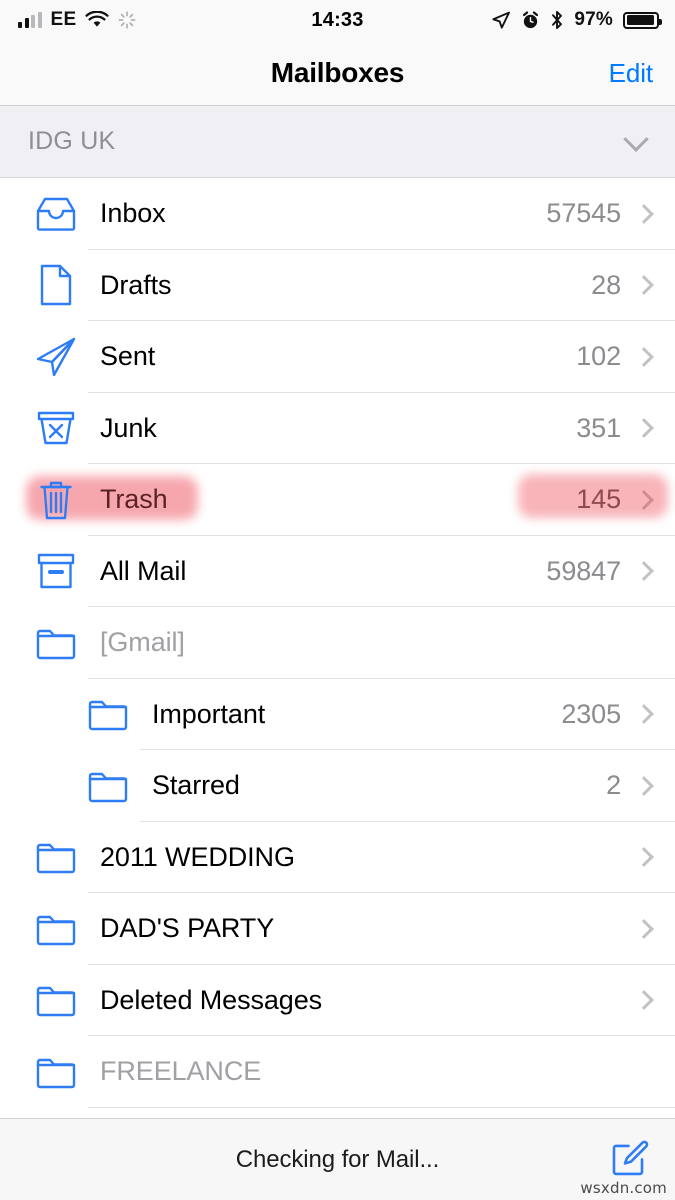 This screenshot has height=1200, width=675. Describe the element at coordinates (134, 499) in the screenshot. I see `mailbox-label: Trash` at that location.